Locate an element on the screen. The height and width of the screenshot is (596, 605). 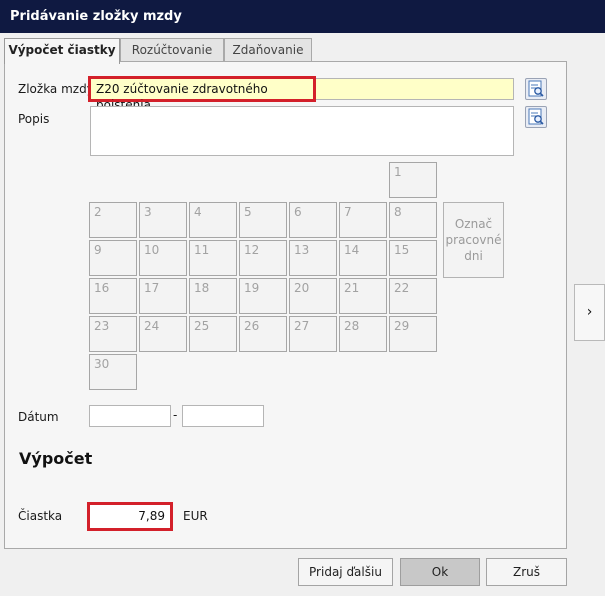
mark-button-line-2: pracovné is located at coordinates (473, 240).